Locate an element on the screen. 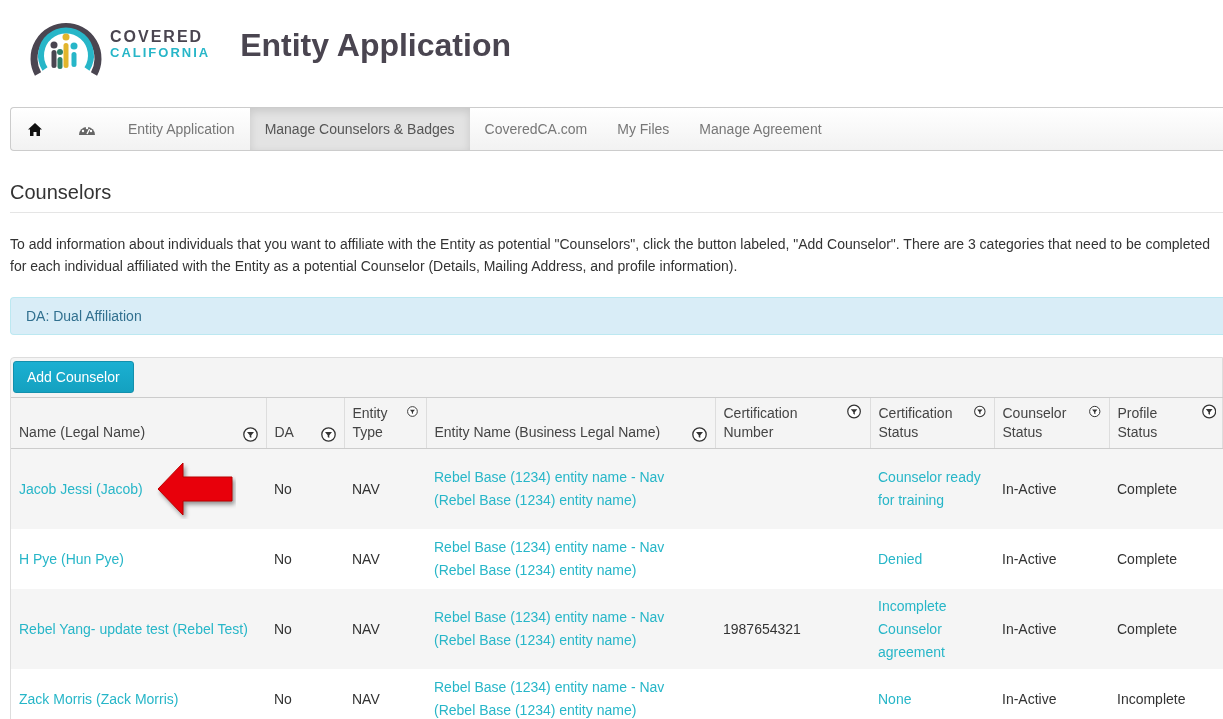  intro-paragraph: To add information about individuals that you want to affiliate with the Entity as potential "Counselors", click the button labeled, "Add Counselor". There are 3 categories that need to be completed for each individual affiliated with the Entity as a potential Counselor (Details, Mailing Address, and profile information). is located at coordinates (610, 255).